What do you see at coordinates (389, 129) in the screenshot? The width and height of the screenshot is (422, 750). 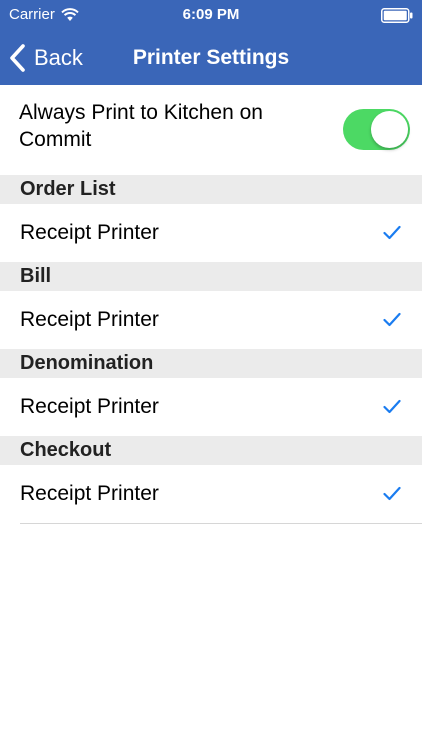 I see `toggle-knob` at bounding box center [389, 129].